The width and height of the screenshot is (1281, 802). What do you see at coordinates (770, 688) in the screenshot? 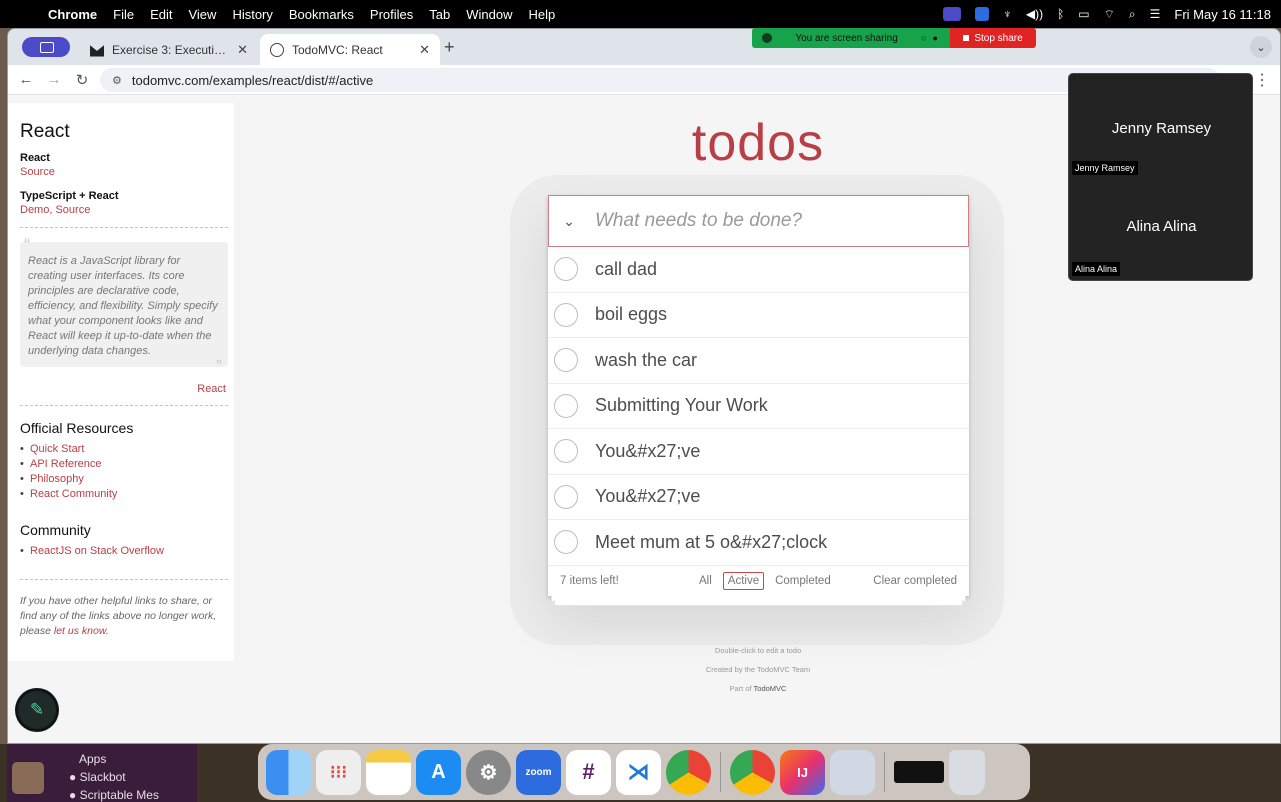
I see `todomvc-link: TodoMVC` at bounding box center [770, 688].